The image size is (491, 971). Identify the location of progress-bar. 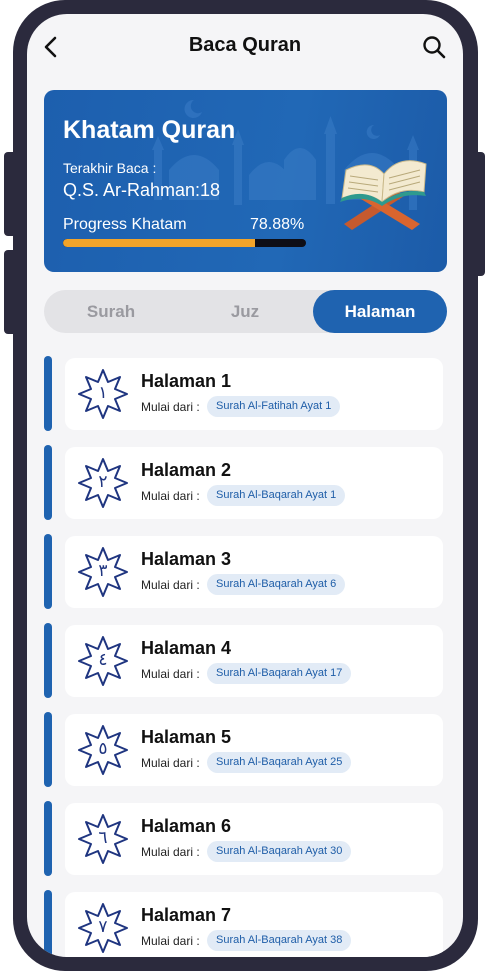
(184, 243).